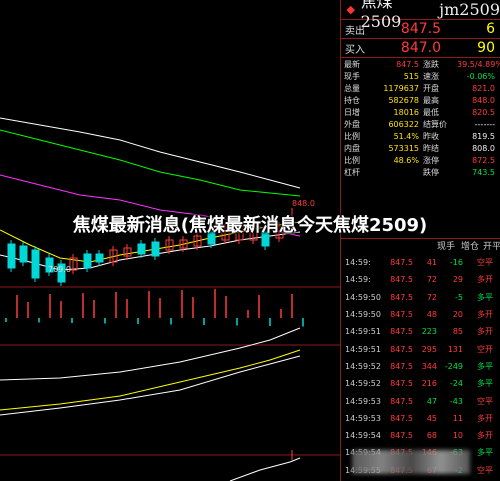 The height and width of the screenshot is (481, 500). Describe the element at coordinates (420, 262) in the screenshot. I see `tick-row: 14:59: 847.5 41 -16 空平` at that location.